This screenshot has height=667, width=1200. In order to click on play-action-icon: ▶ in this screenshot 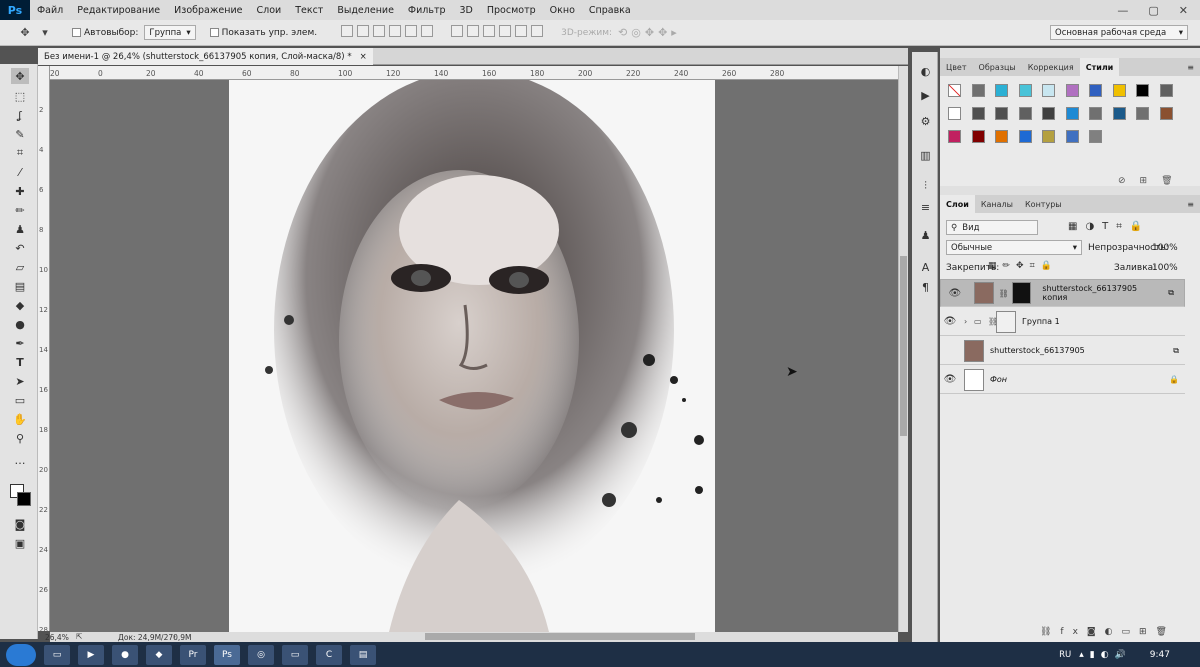, I will do `click(925, 95)`.